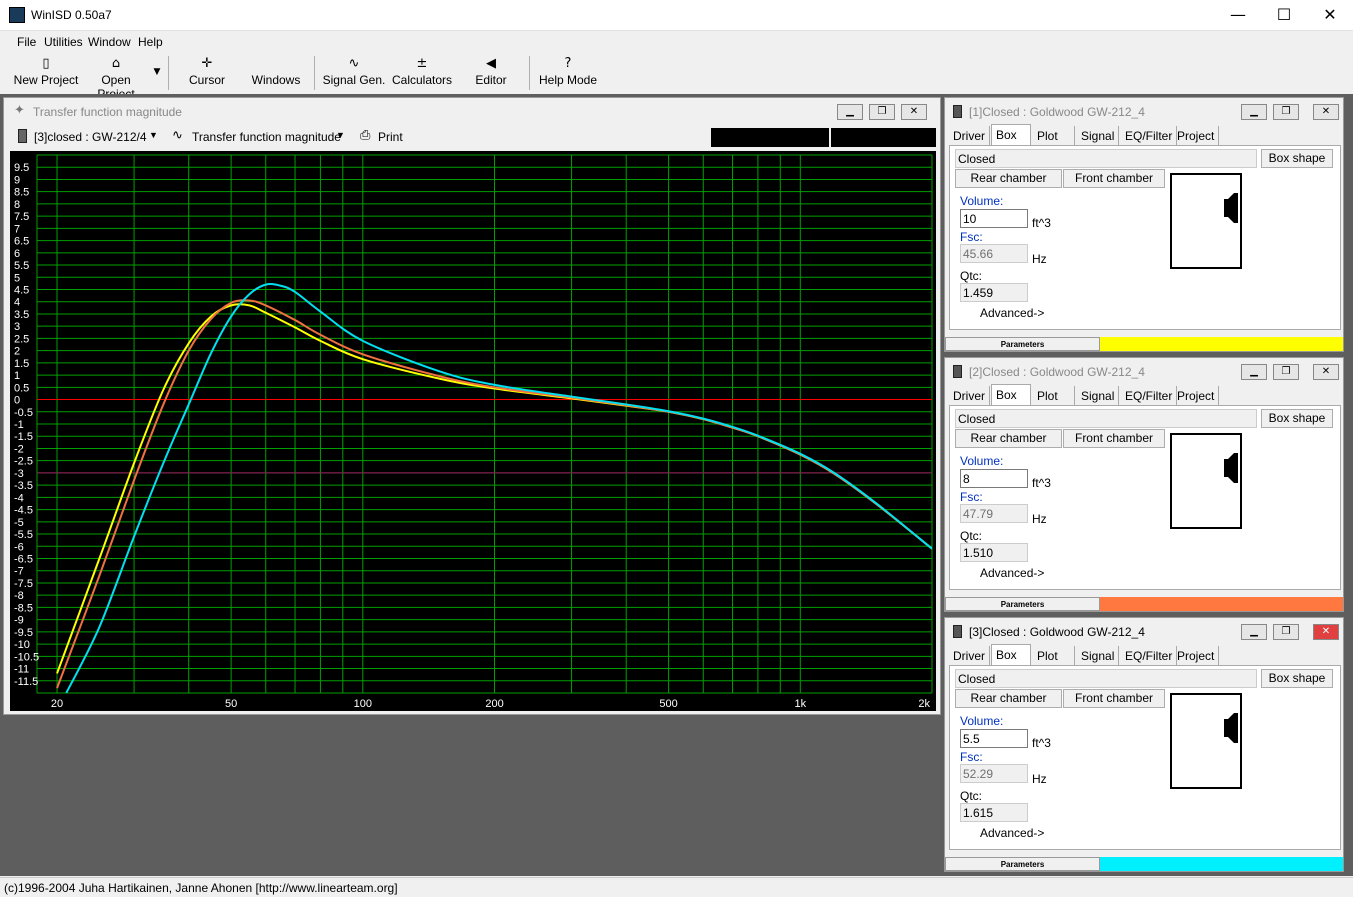 This screenshot has width=1353, height=897. I want to click on new-project-button: ▯ New Project, so click(46, 73).